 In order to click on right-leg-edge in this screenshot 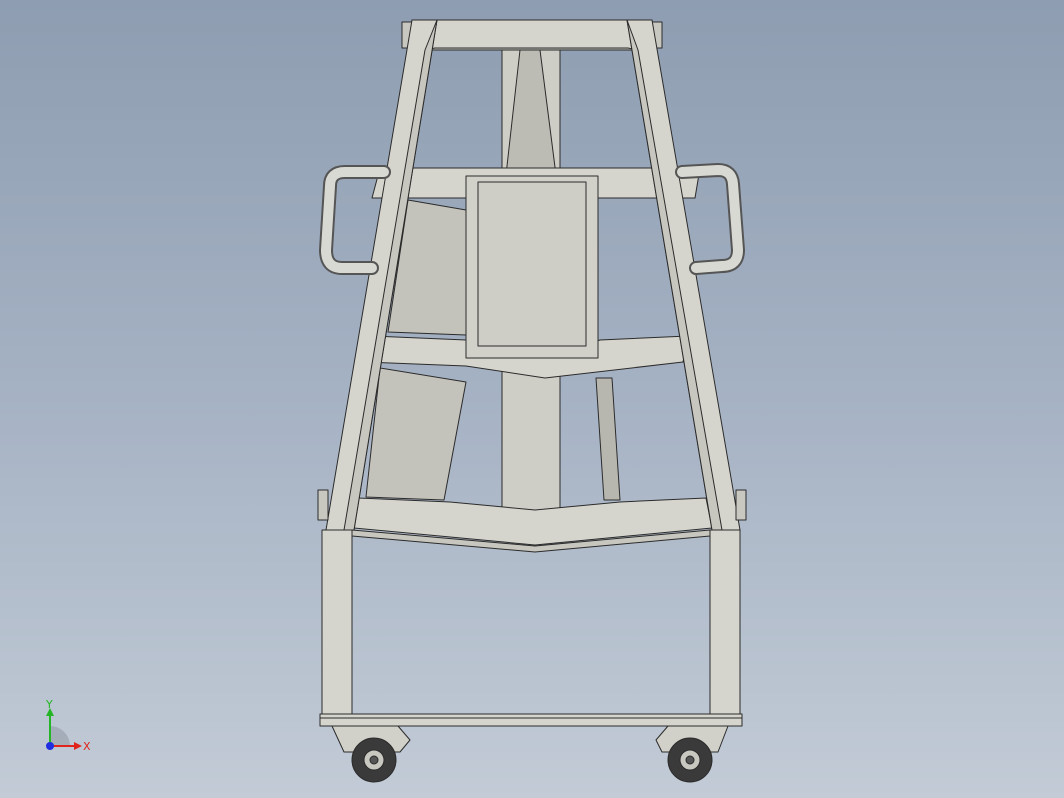, I will do `click(674, 275)`.